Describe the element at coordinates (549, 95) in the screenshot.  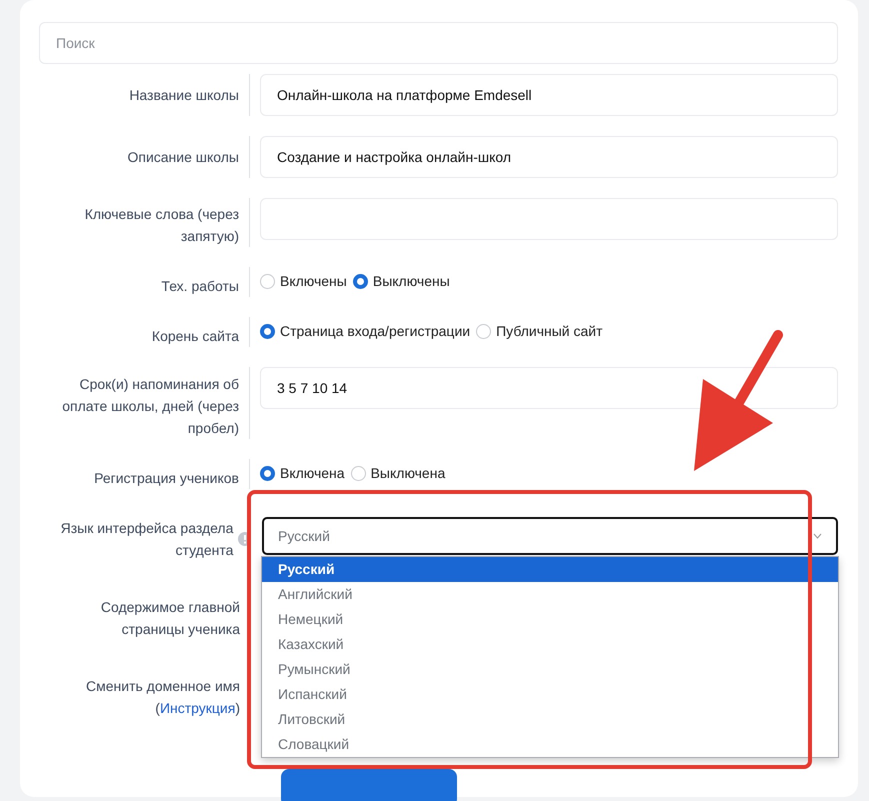
I see `text-field: Онлайн-школа на платформе Emdesell` at that location.